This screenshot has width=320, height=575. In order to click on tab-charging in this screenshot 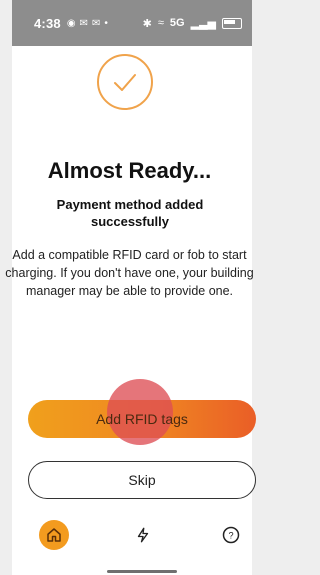, I will do `click(143, 535)`.